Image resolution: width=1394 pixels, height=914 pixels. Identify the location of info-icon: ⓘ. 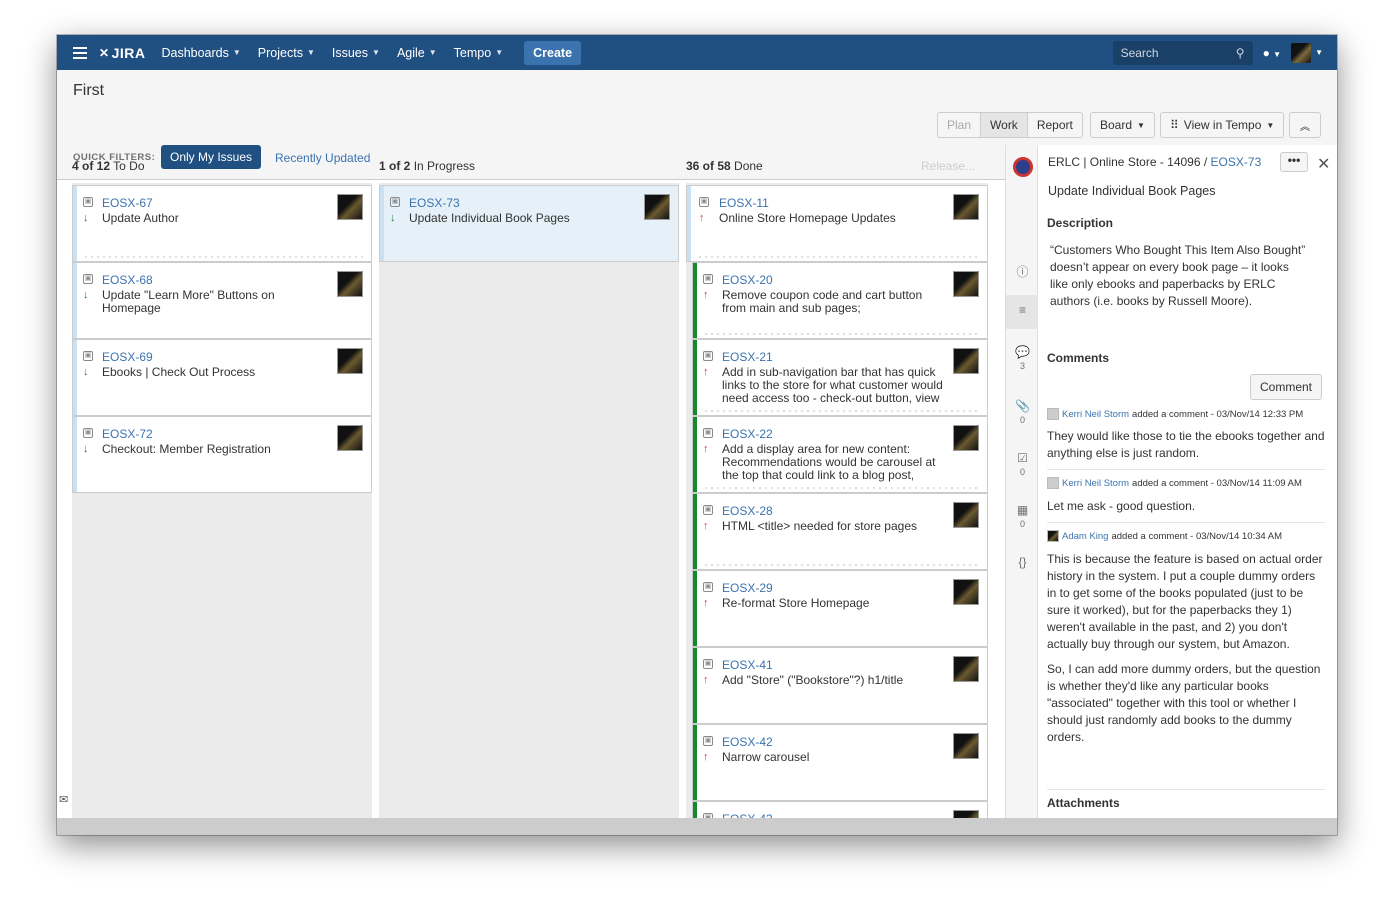
(1022, 271).